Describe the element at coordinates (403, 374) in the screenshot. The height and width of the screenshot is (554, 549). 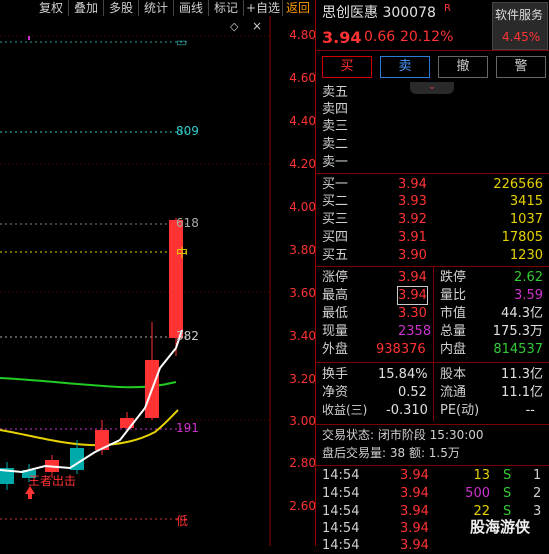
I see `stat-value: 15.84%` at that location.